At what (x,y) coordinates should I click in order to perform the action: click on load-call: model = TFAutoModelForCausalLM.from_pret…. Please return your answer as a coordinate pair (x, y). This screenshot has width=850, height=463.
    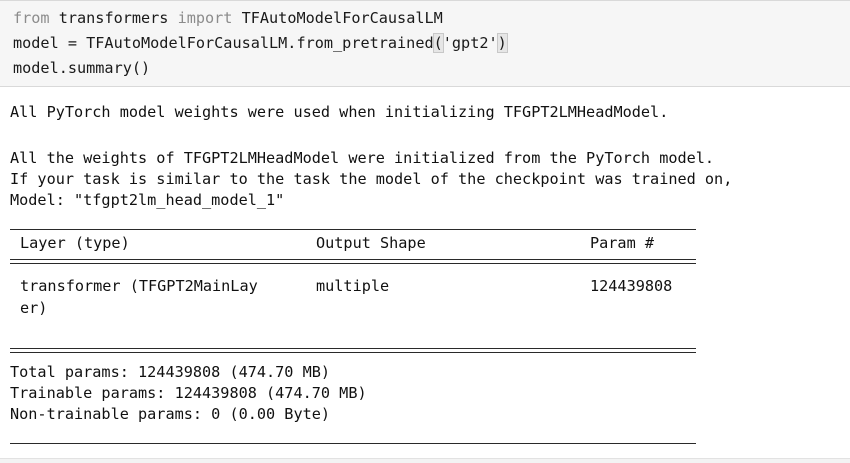
    Looking at the image, I should click on (223, 43).